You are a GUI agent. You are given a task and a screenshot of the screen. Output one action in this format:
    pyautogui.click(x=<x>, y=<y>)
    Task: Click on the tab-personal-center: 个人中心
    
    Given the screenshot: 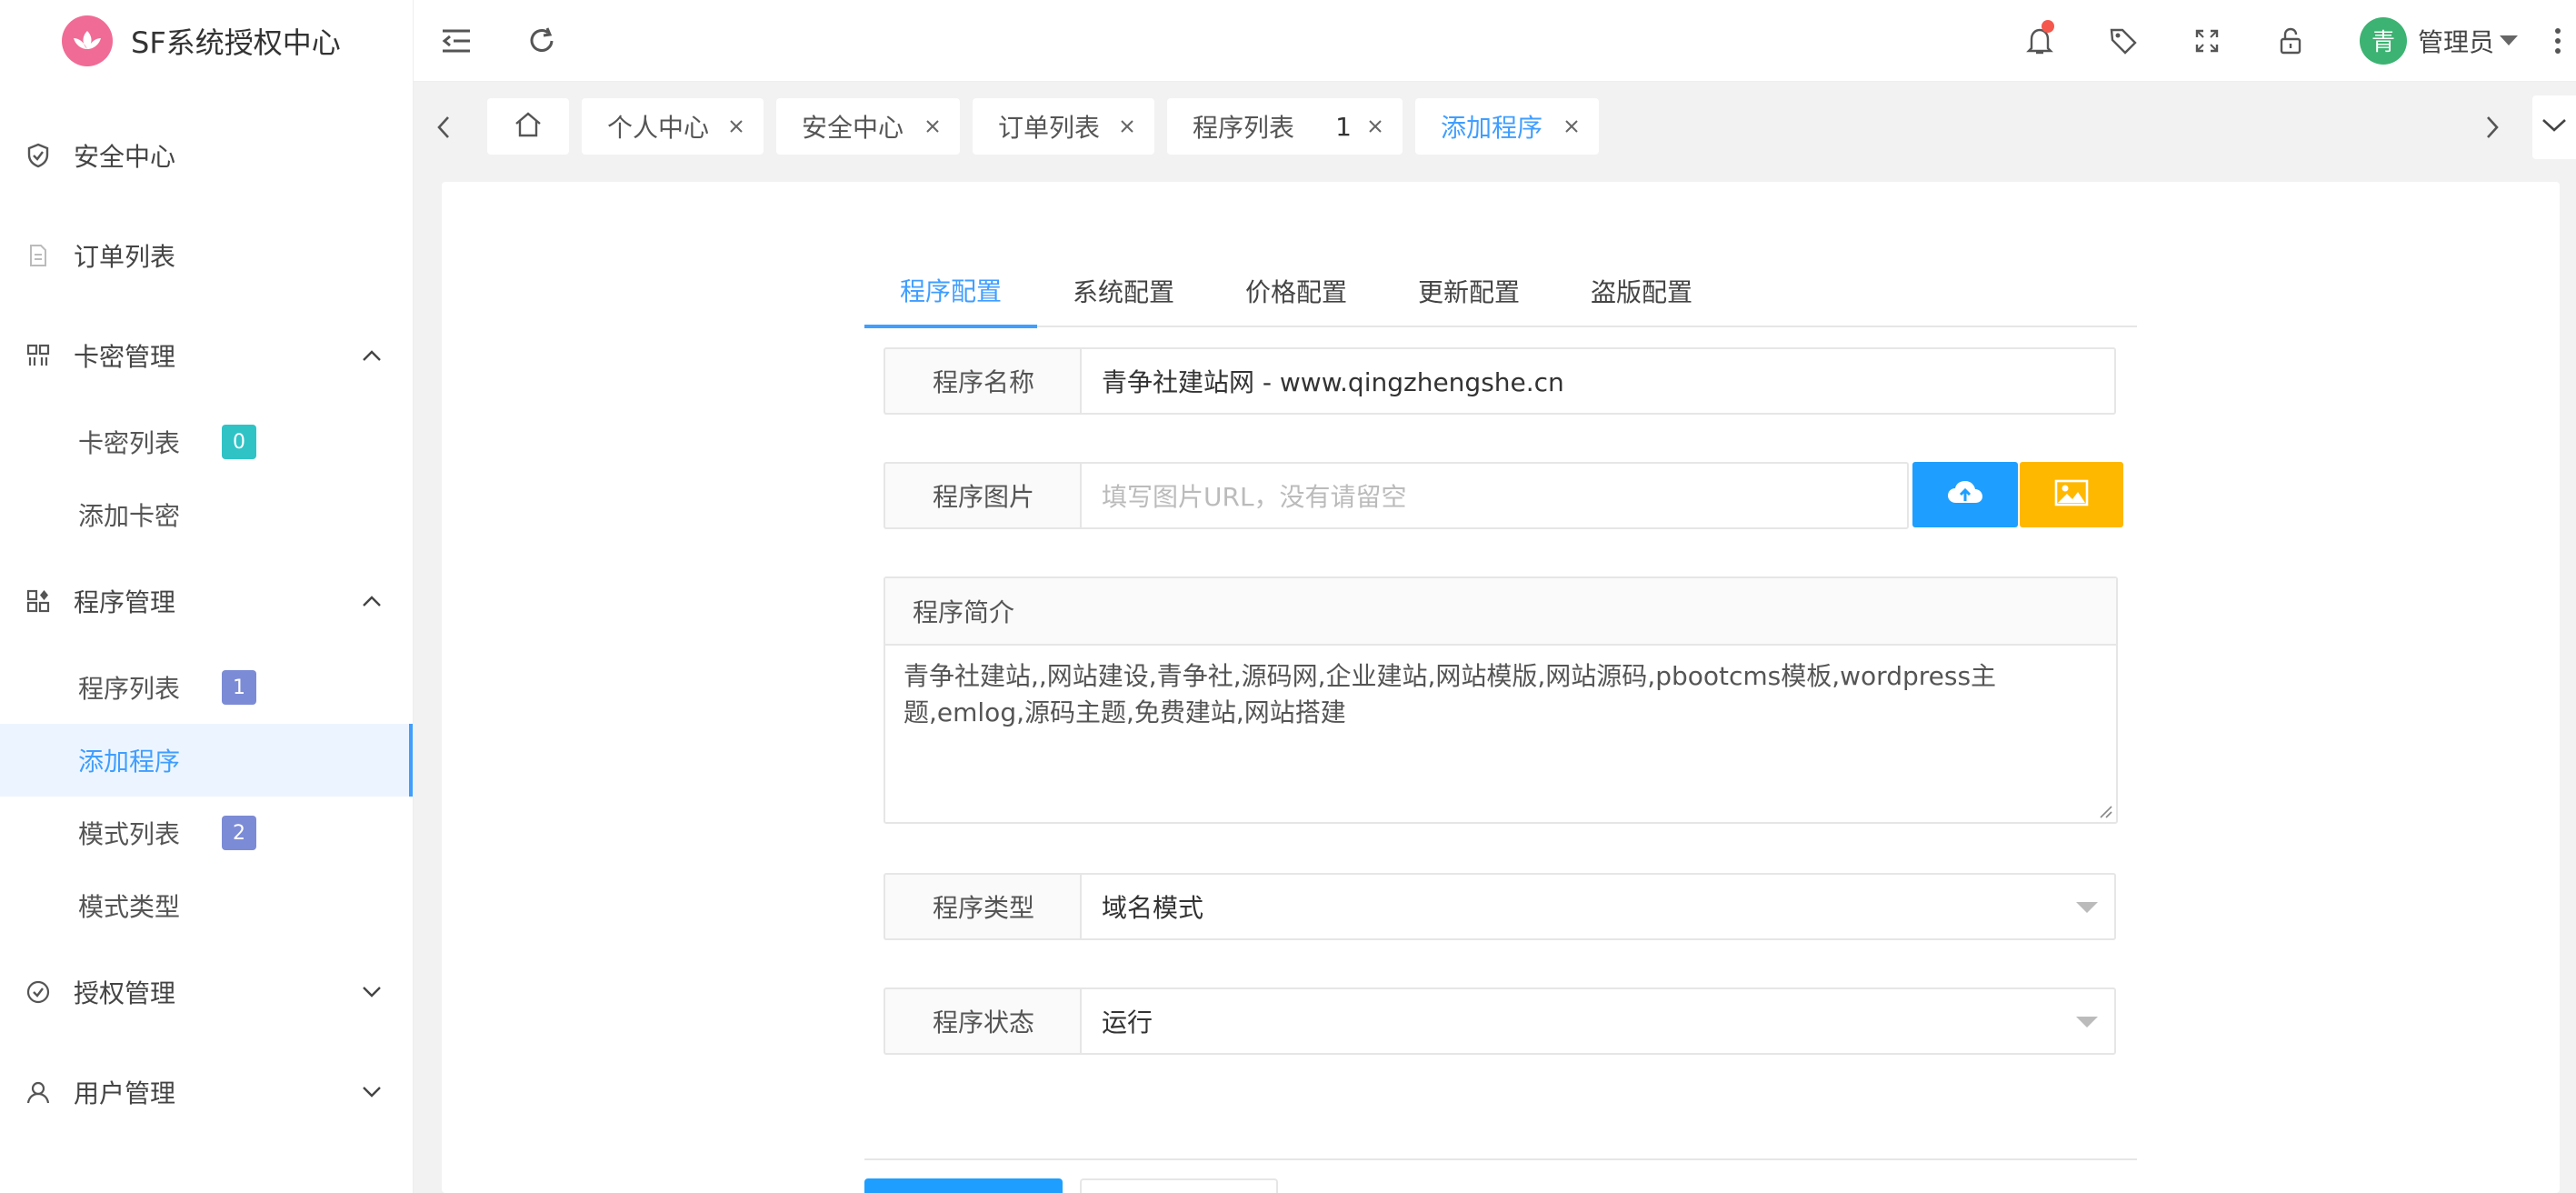 What is the action you would take?
    pyautogui.click(x=673, y=126)
    